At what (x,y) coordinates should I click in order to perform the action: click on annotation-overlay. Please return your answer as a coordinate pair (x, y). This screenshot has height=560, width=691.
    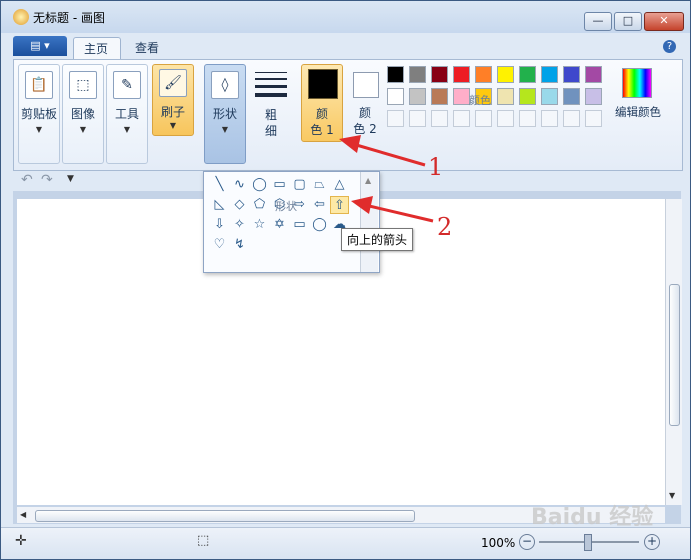
    Looking at the image, I should click on (386, 179).